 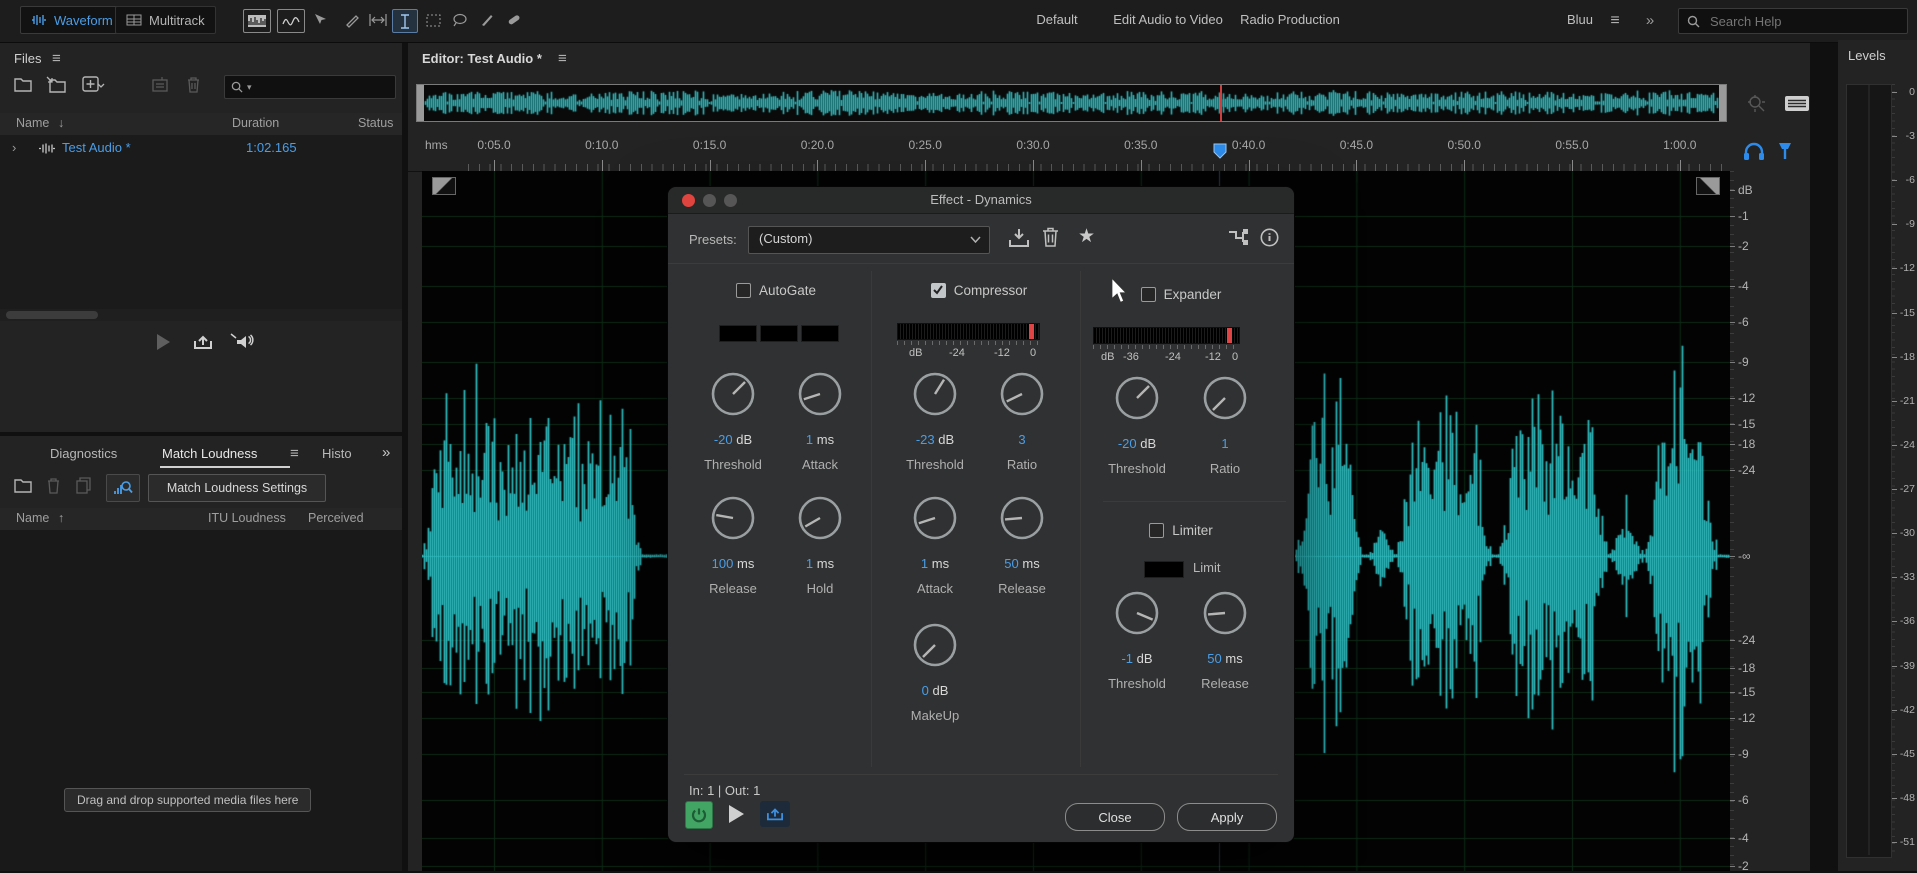 I want to click on loudness-open-file-icon, so click(x=24, y=486).